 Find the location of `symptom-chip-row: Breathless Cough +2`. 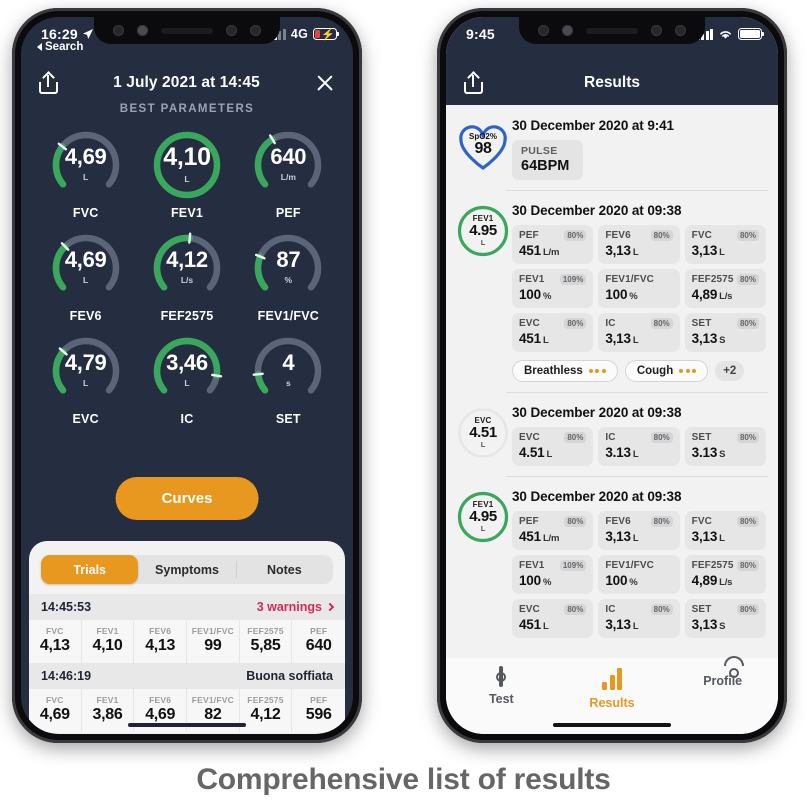

symptom-chip-row: Breathless Cough +2 is located at coordinates (639, 371).